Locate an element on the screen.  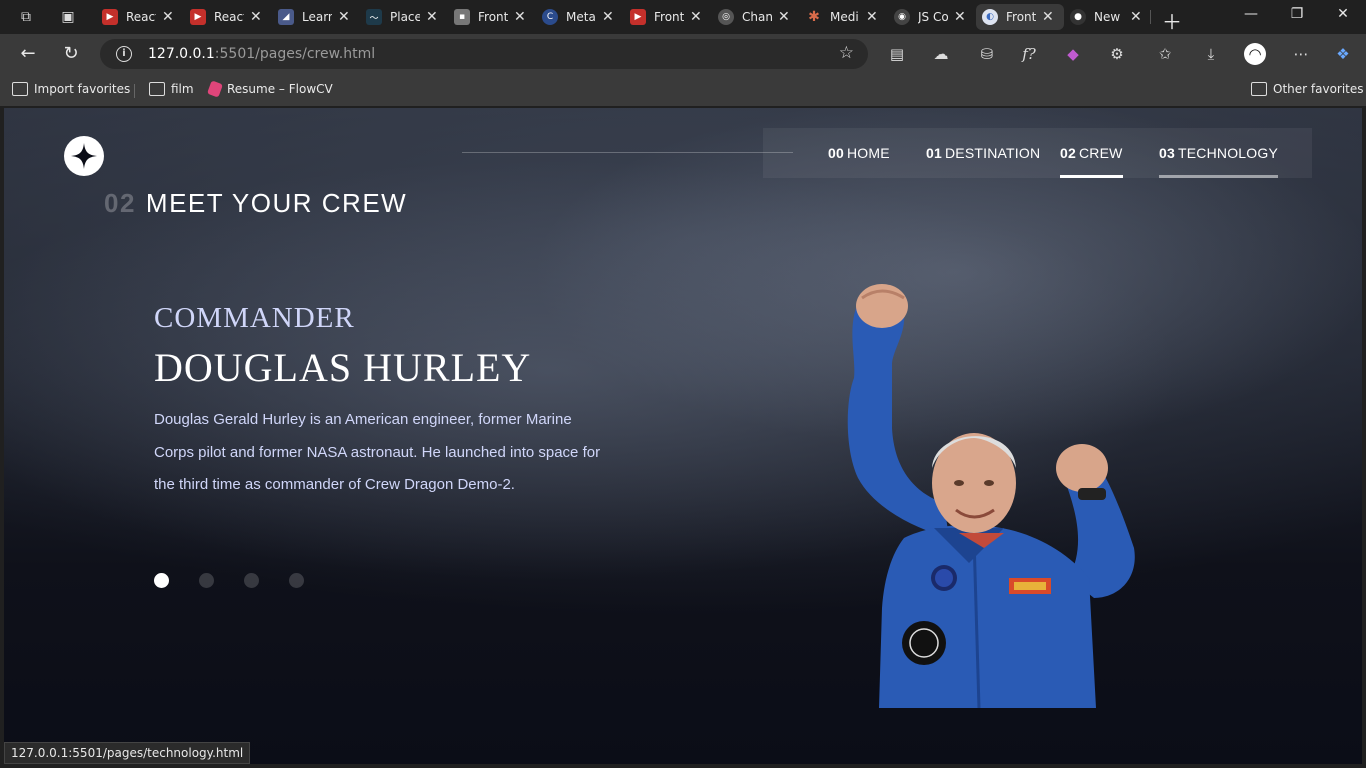
tab-title: New is located at coordinates (1107, 17).